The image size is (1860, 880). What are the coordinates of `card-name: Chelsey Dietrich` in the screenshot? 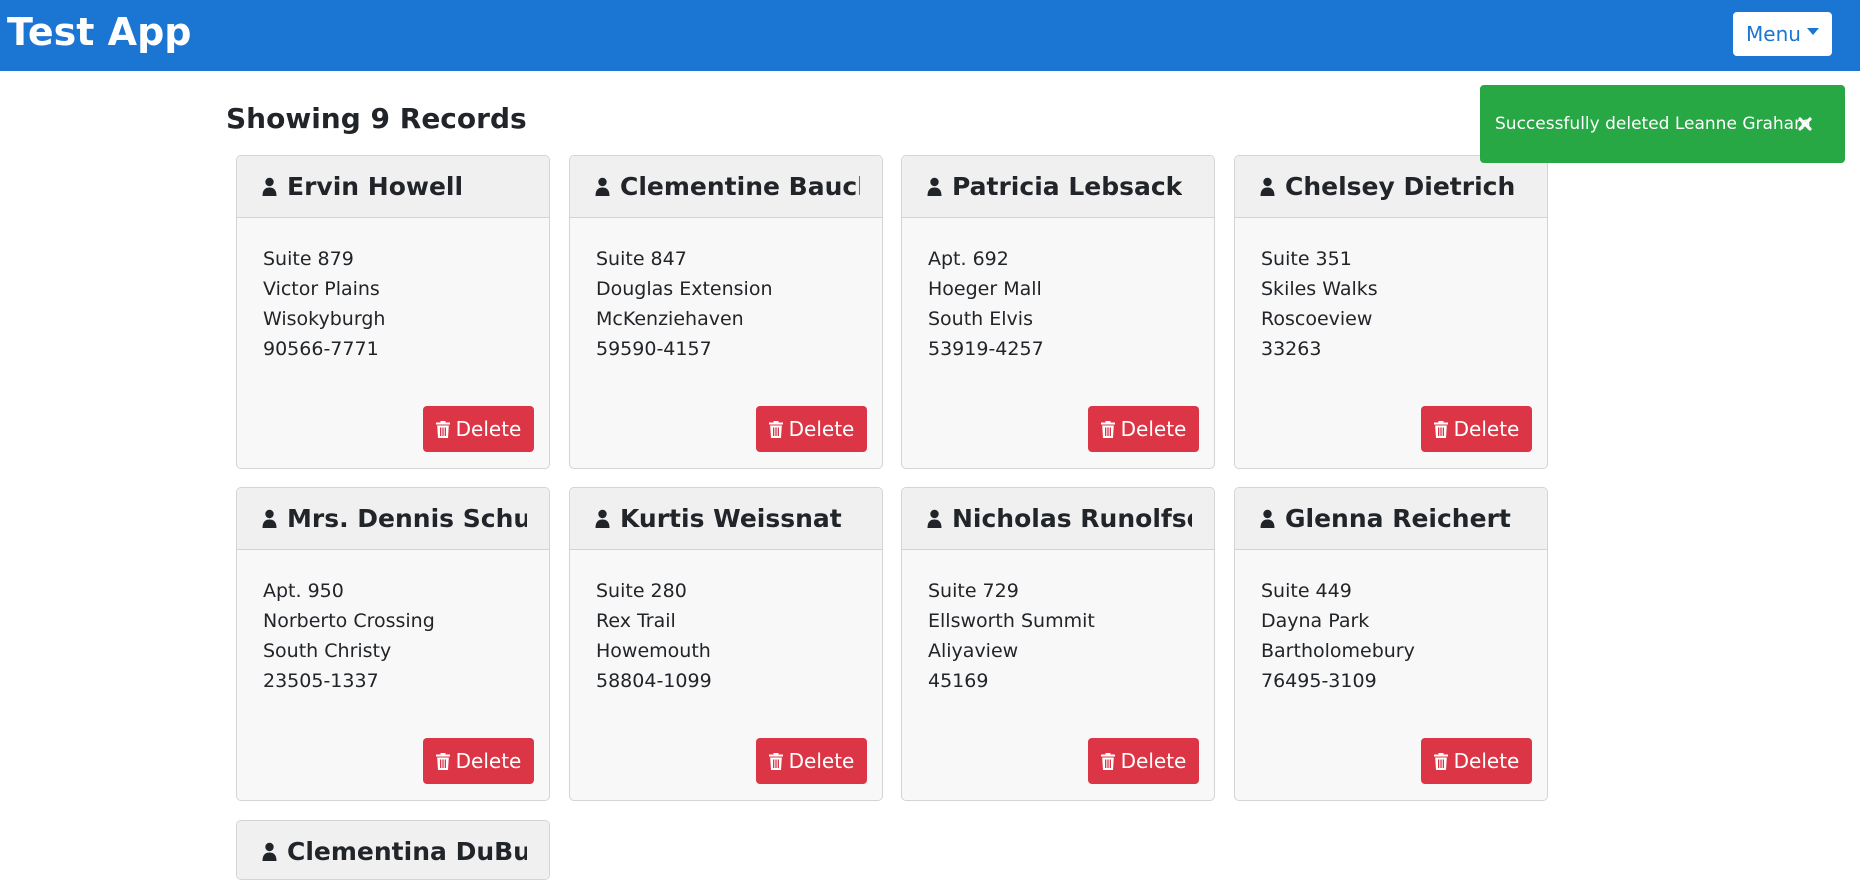 It's located at (1400, 186).